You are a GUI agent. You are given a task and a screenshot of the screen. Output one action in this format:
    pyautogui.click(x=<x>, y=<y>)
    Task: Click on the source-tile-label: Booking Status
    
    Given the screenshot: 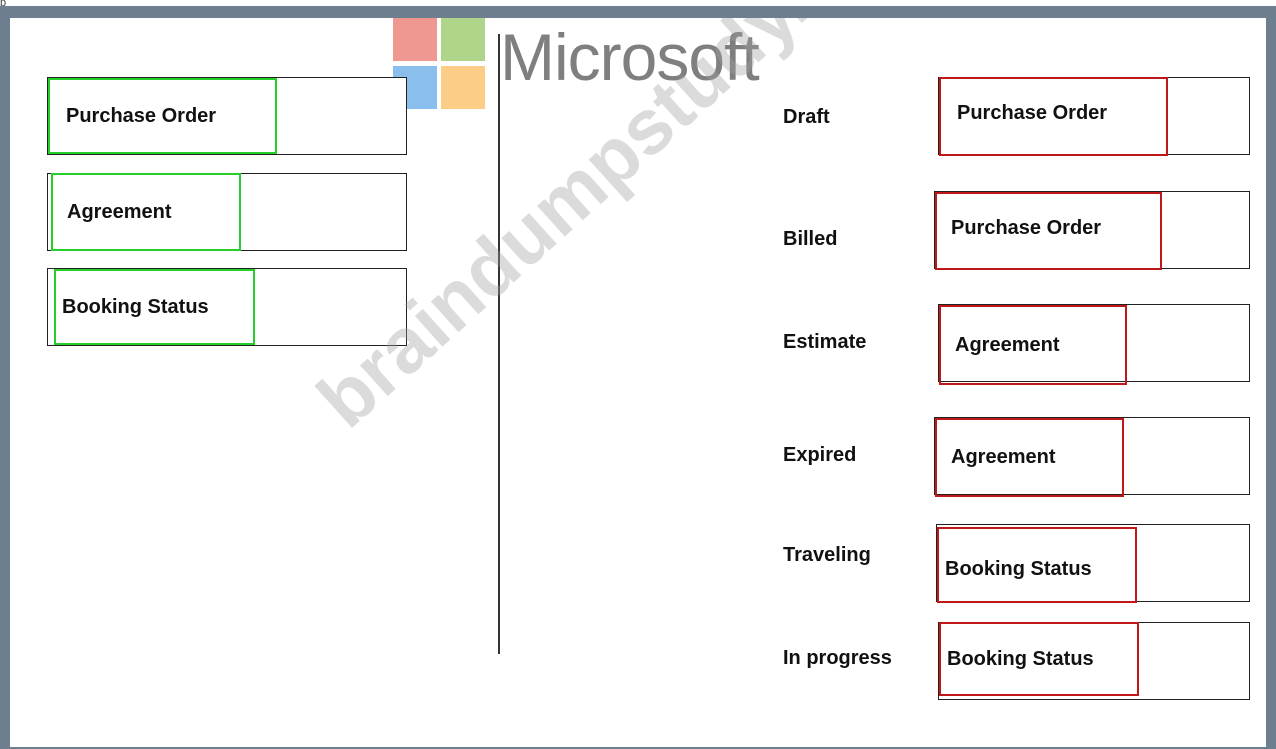 What is the action you would take?
    pyautogui.click(x=135, y=306)
    